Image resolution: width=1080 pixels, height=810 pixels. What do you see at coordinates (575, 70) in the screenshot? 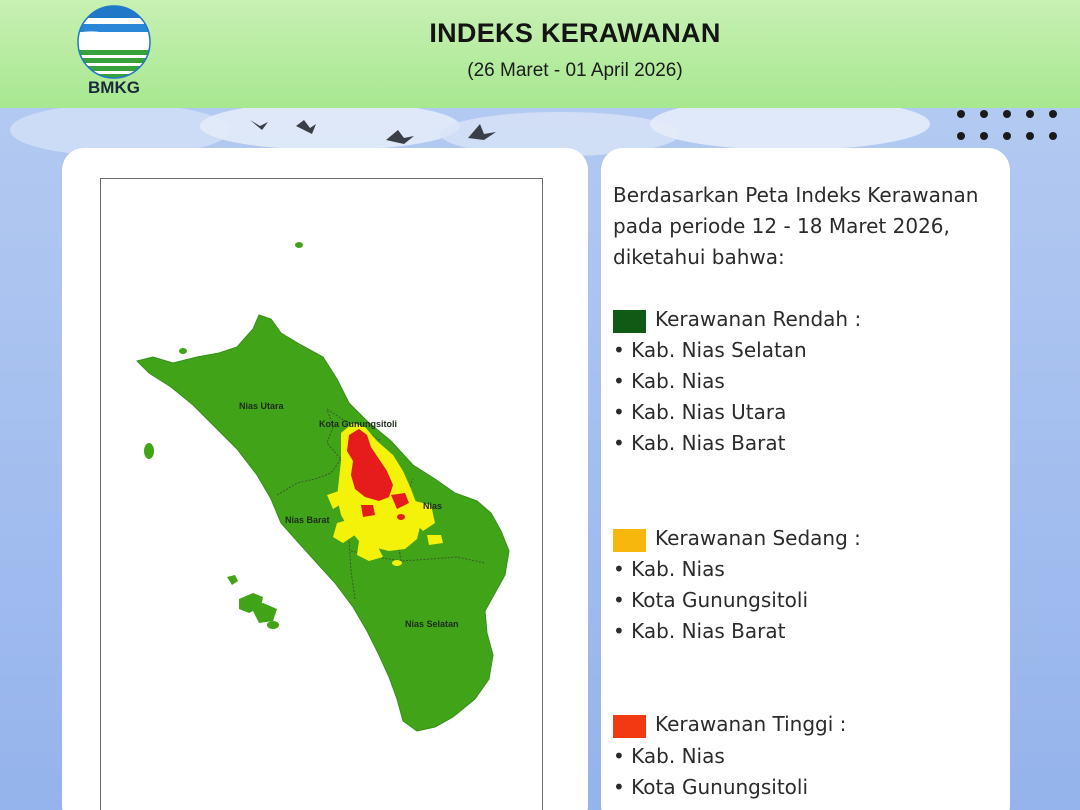
I see `page-subtitle: (26 Maret - 01 April 2026)` at bounding box center [575, 70].